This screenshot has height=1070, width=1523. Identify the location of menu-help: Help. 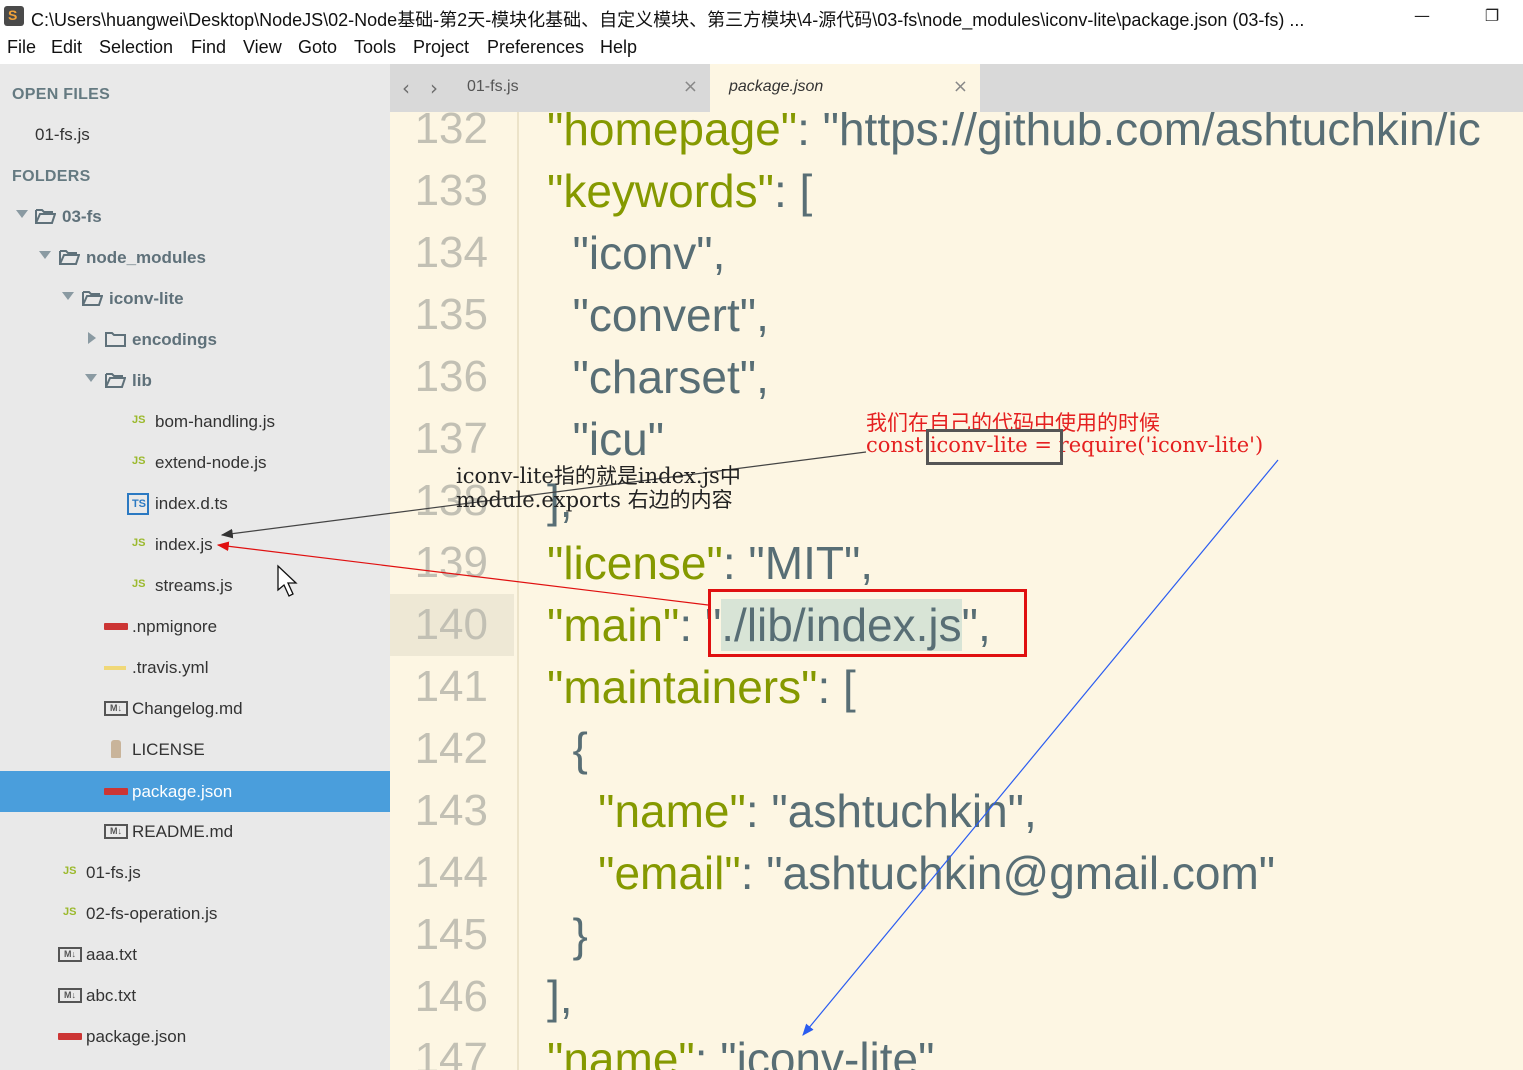
(618, 47).